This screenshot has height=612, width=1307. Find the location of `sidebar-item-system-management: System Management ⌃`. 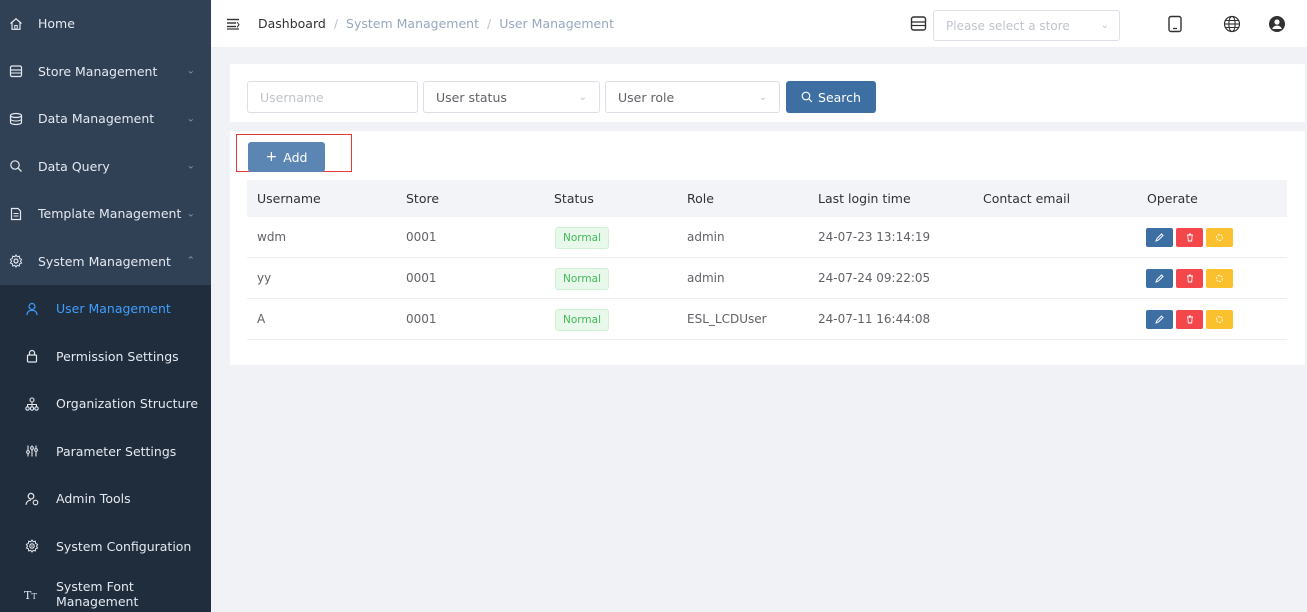

sidebar-item-system-management: System Management ⌃ is located at coordinates (105, 262).